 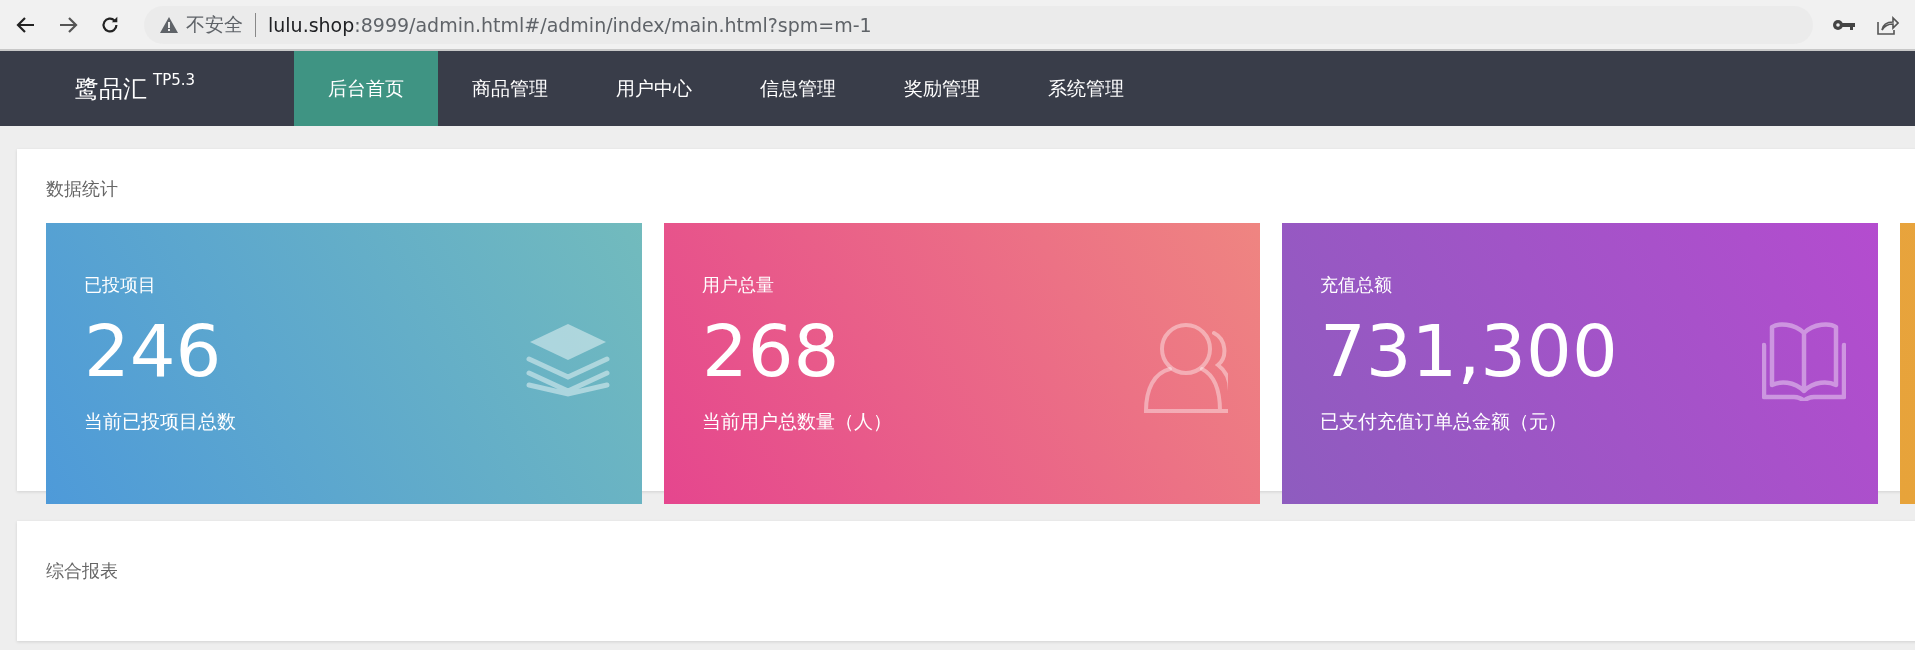 What do you see at coordinates (1844, 24) in the screenshot?
I see `key-icon` at bounding box center [1844, 24].